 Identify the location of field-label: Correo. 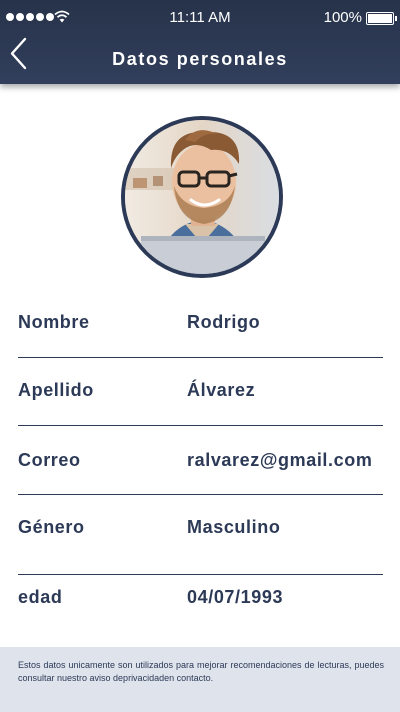
(49, 460).